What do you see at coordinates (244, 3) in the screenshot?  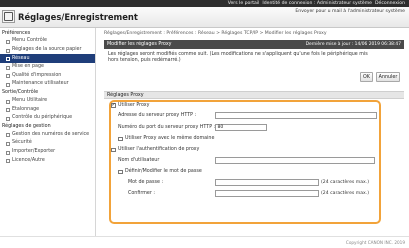 I see `portal-link: Vers le portail` at bounding box center [244, 3].